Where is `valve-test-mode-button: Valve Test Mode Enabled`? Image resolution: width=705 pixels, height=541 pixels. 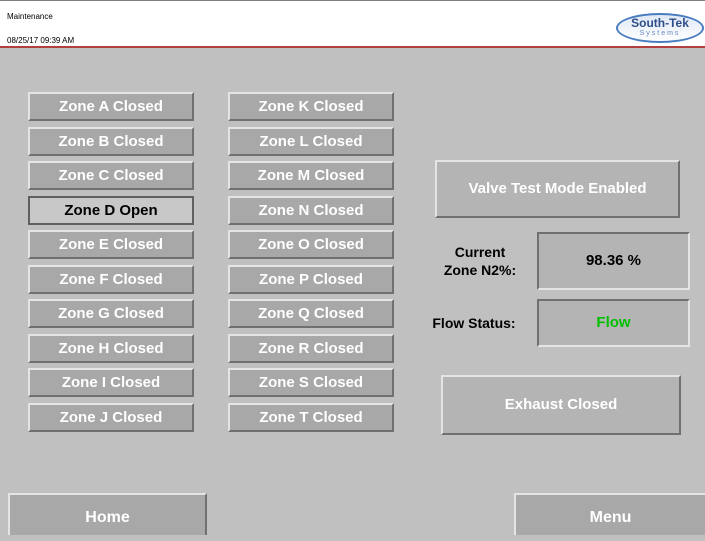
valve-test-mode-button: Valve Test Mode Enabled is located at coordinates (557, 189).